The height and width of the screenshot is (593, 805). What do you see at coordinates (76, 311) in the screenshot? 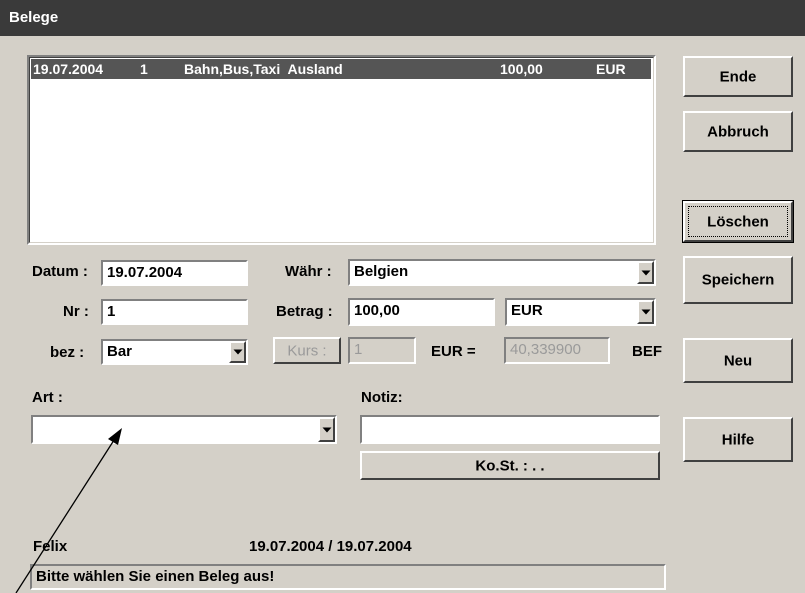
I see `nr-label: Nr :` at bounding box center [76, 311].